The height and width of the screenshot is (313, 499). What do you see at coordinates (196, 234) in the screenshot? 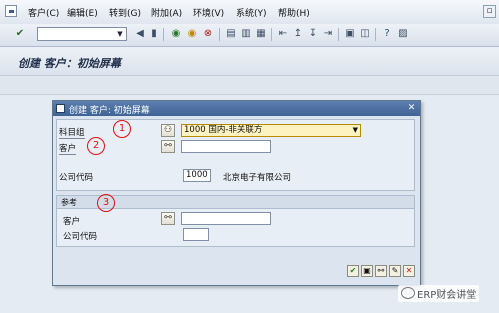
I see `ref-company-code-input` at bounding box center [196, 234].